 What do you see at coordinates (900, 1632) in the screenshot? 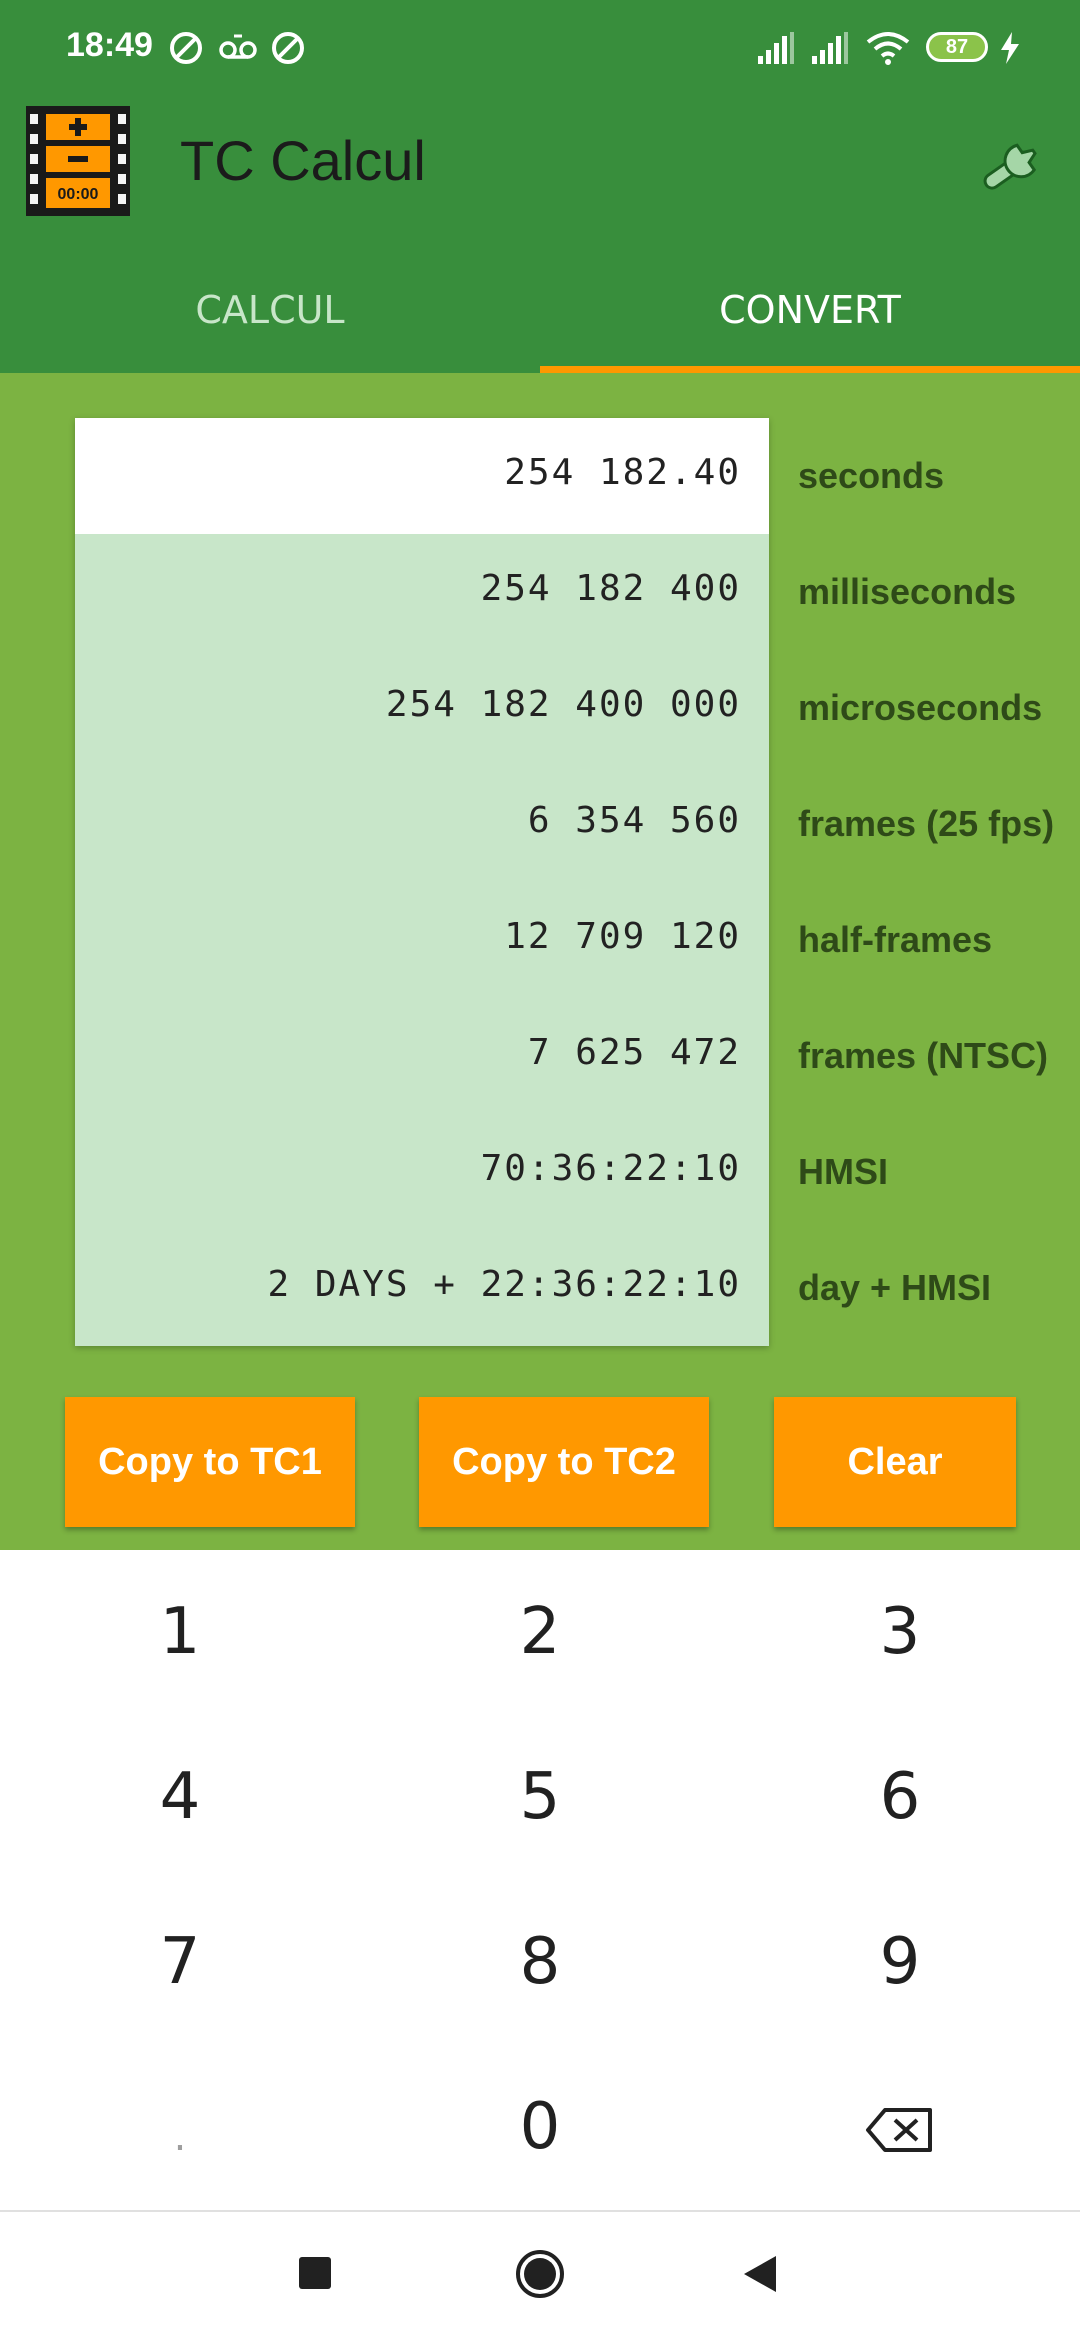
I see `key-3: 3` at bounding box center [900, 1632].